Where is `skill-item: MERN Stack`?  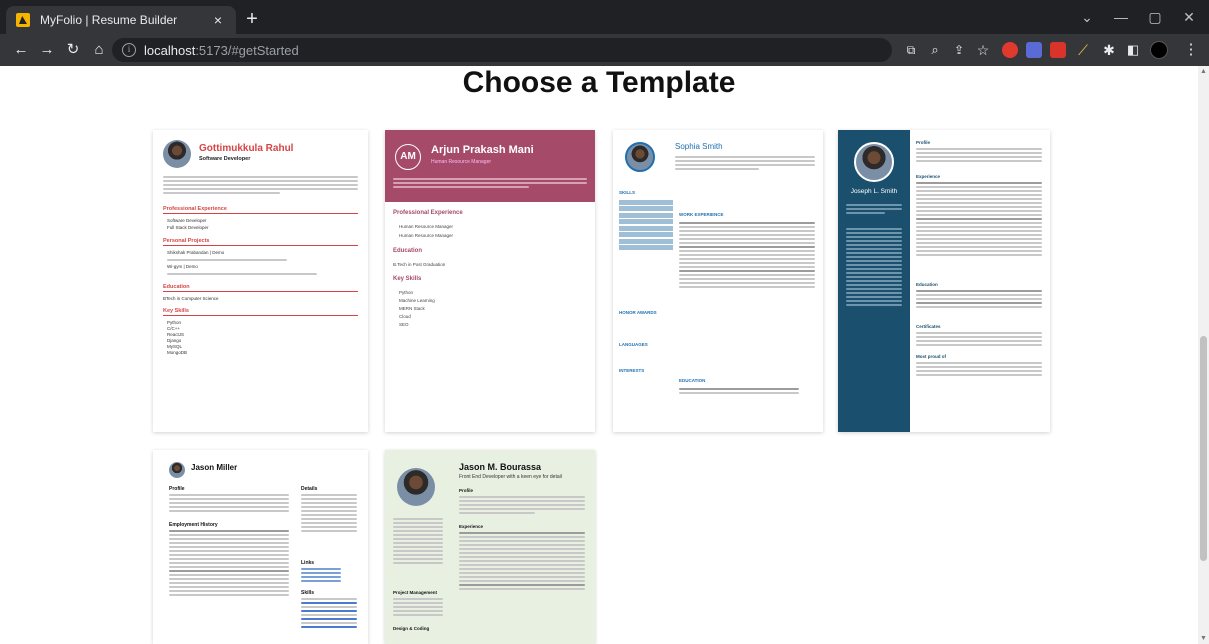
skill-item: MERN Stack is located at coordinates (412, 308).